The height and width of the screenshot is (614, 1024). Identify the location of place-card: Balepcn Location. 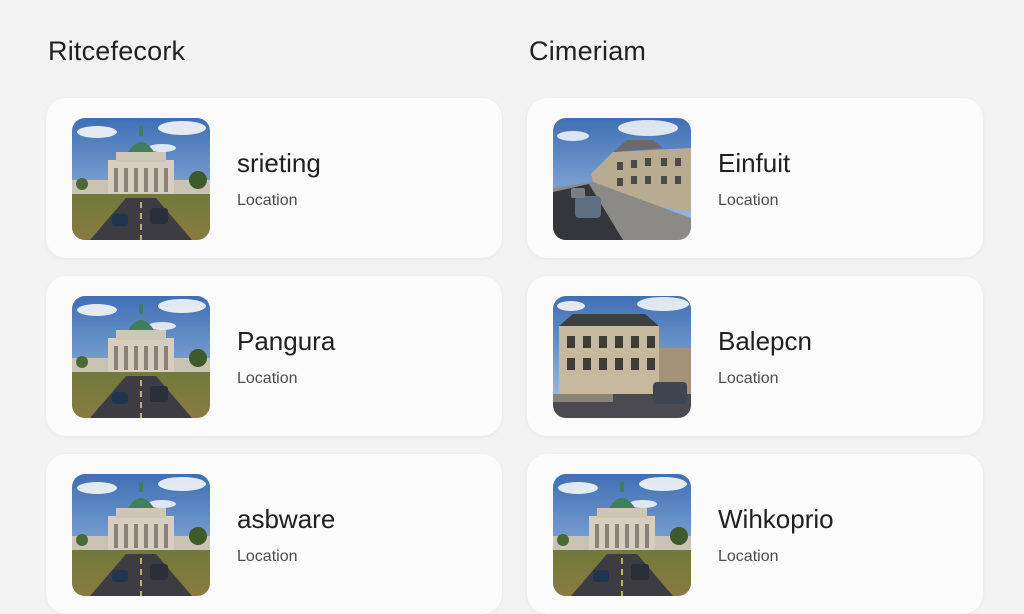
(755, 356).